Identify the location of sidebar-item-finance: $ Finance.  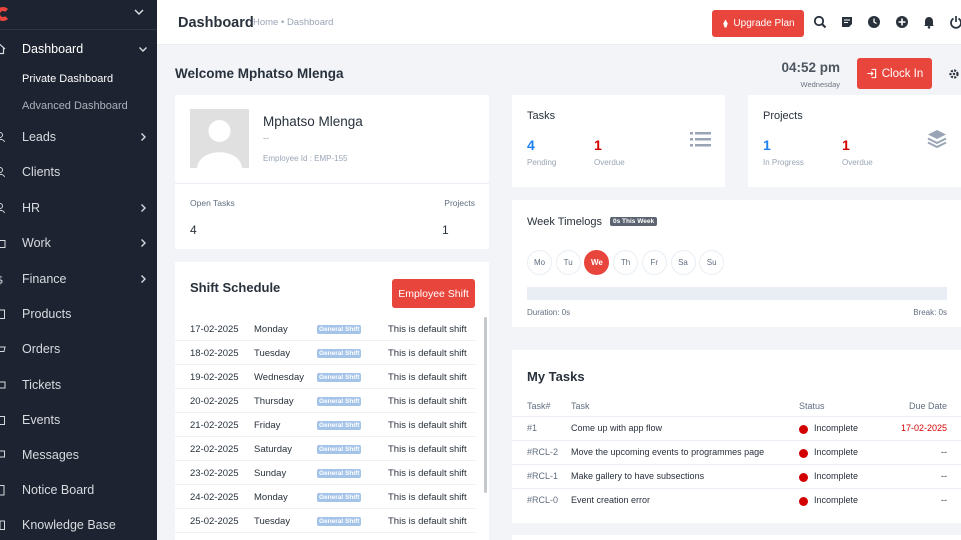
(78, 278).